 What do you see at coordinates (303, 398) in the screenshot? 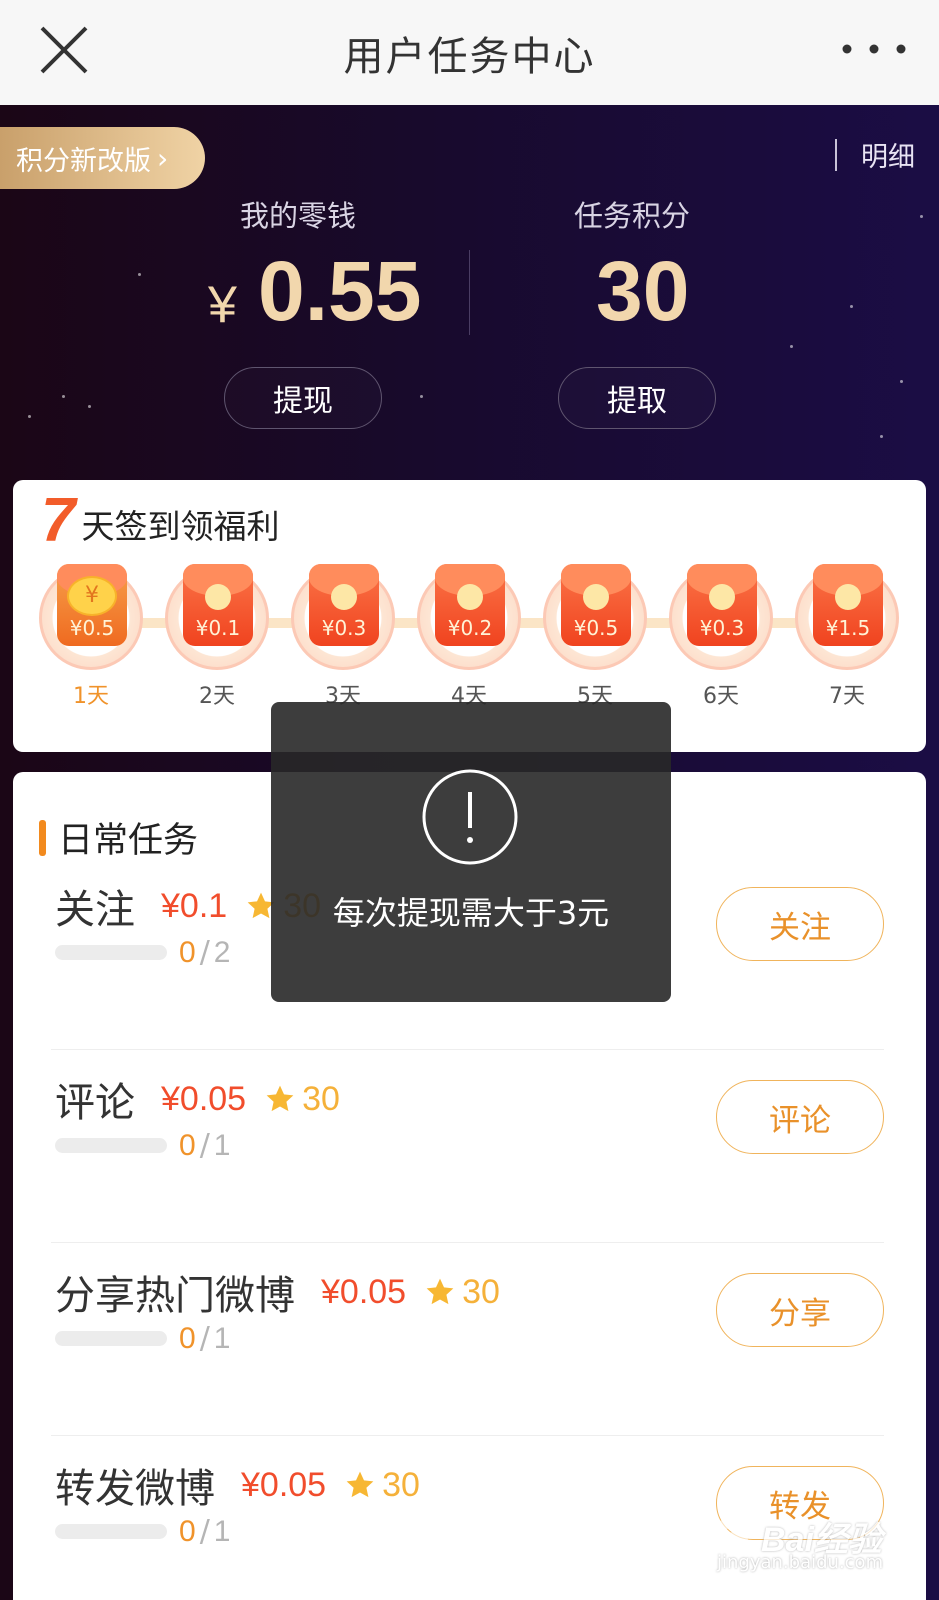
I see `withdraw-button: 提现` at bounding box center [303, 398].